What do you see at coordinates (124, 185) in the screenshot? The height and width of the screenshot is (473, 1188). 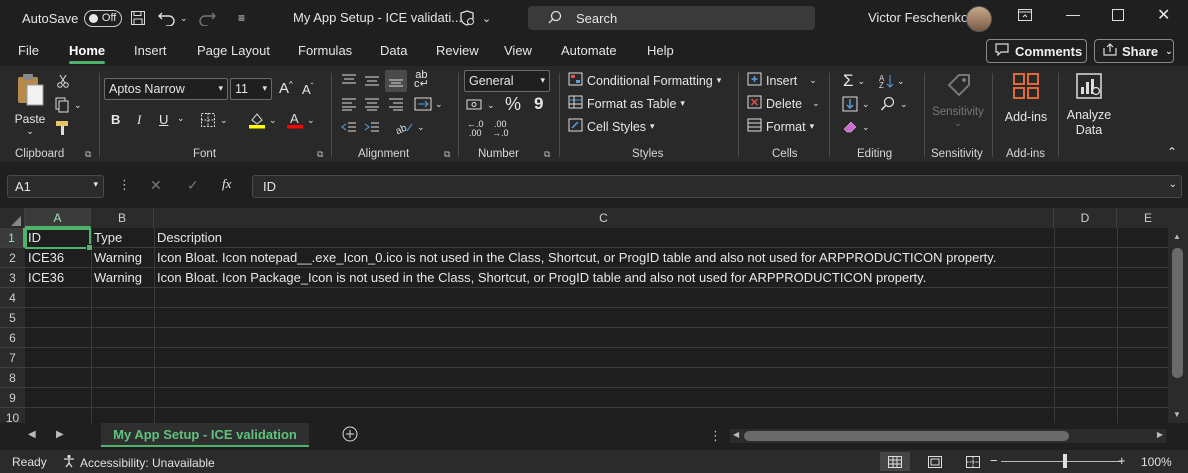 I see `more-options-icon: ⋮` at bounding box center [124, 185].